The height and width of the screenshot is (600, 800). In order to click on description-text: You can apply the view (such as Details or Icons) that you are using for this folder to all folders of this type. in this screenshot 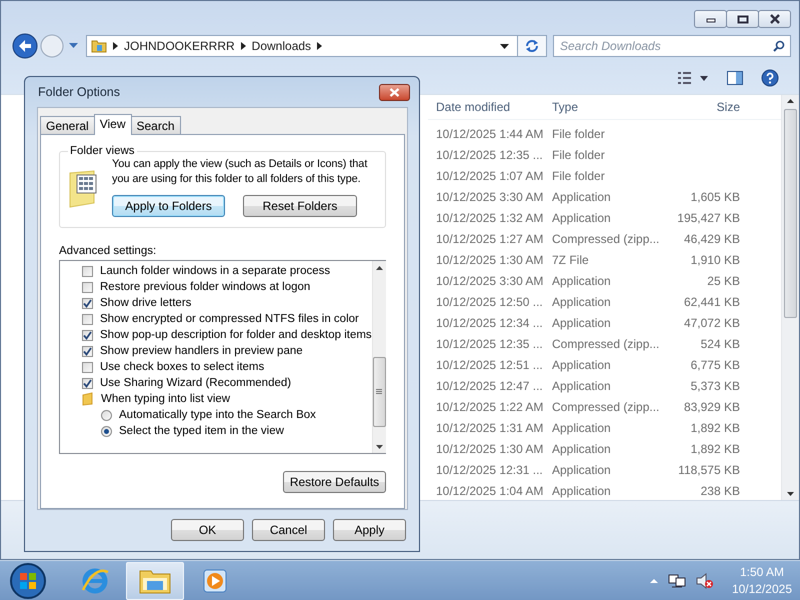, I will do `click(240, 172)`.